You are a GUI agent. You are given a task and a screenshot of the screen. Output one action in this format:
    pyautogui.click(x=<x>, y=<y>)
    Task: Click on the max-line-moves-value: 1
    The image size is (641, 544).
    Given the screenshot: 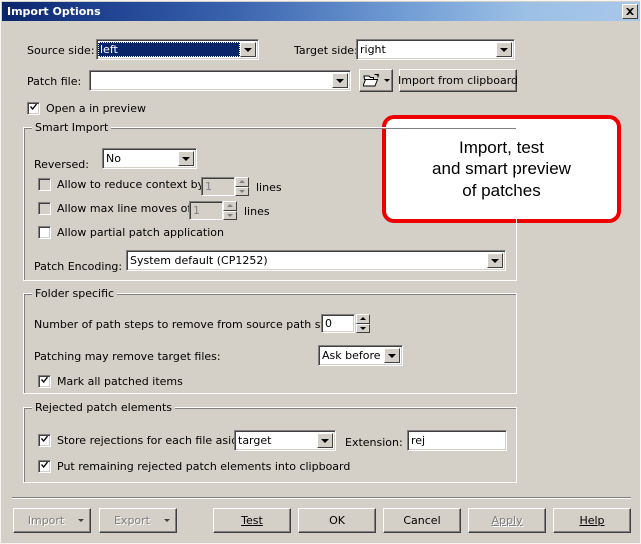 What is the action you would take?
    pyautogui.click(x=196, y=210)
    